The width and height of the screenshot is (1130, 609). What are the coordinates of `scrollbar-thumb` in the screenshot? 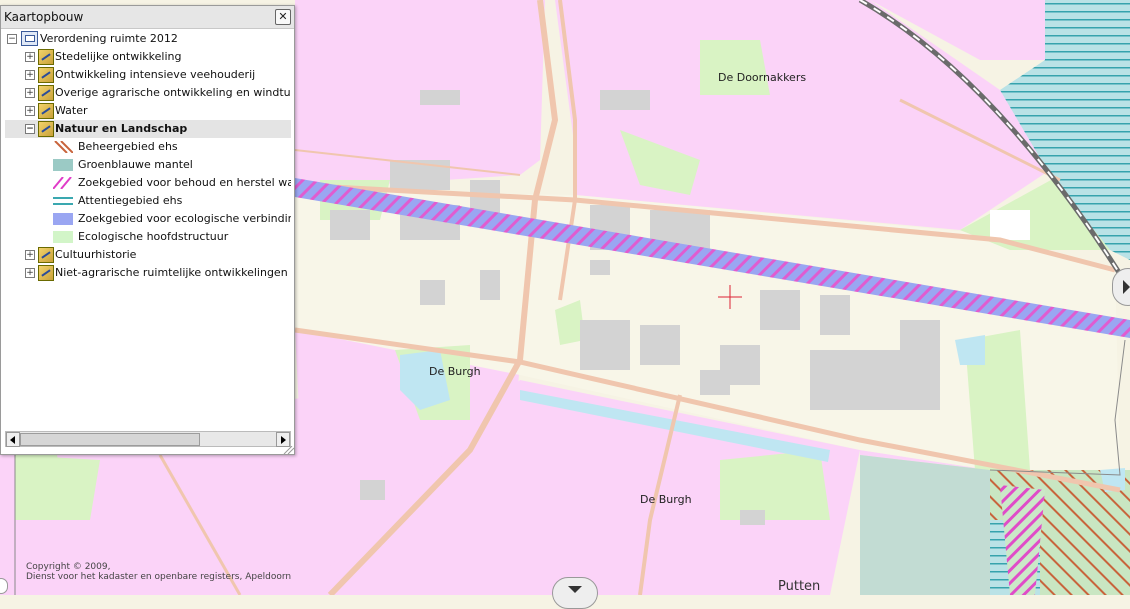 It's located at (110, 439).